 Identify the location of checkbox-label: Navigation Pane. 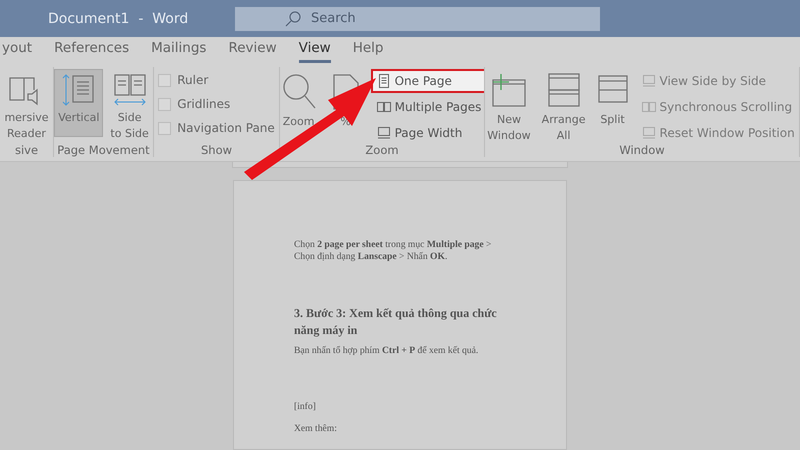
(226, 128).